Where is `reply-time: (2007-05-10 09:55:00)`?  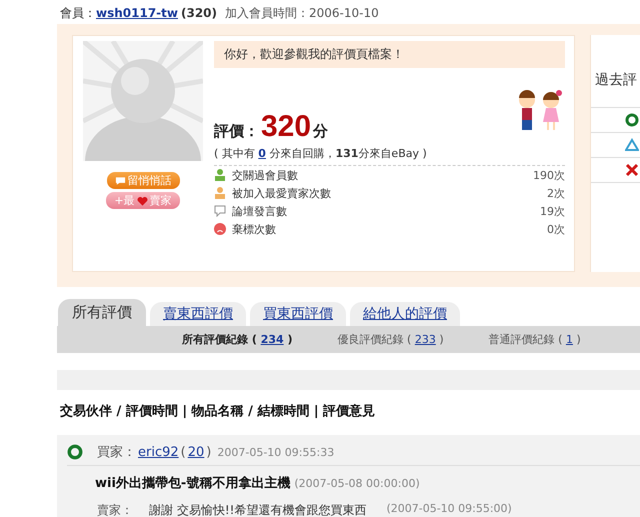
reply-time: (2007-05-10 09:55:00) is located at coordinates (449, 509).